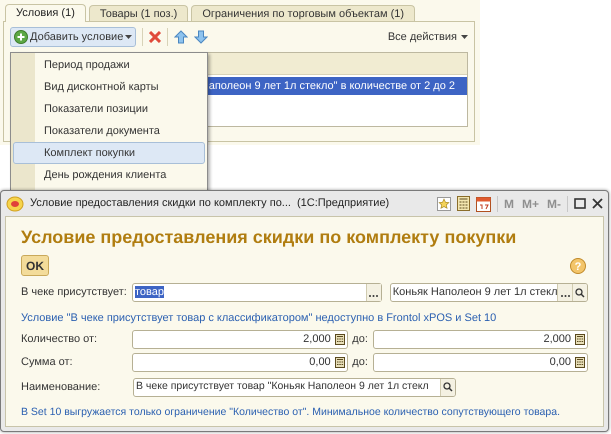 The height and width of the screenshot is (434, 611). Describe the element at coordinates (474, 292) in the screenshot. I see `field-value: Коньяк Наполеон 9 лет 1л стекл` at that location.